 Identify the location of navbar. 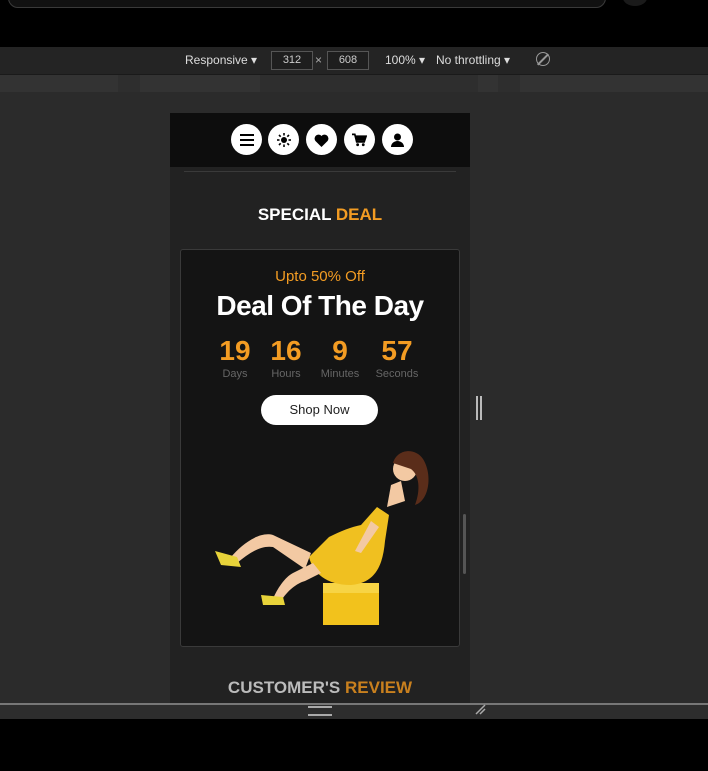
(320, 142).